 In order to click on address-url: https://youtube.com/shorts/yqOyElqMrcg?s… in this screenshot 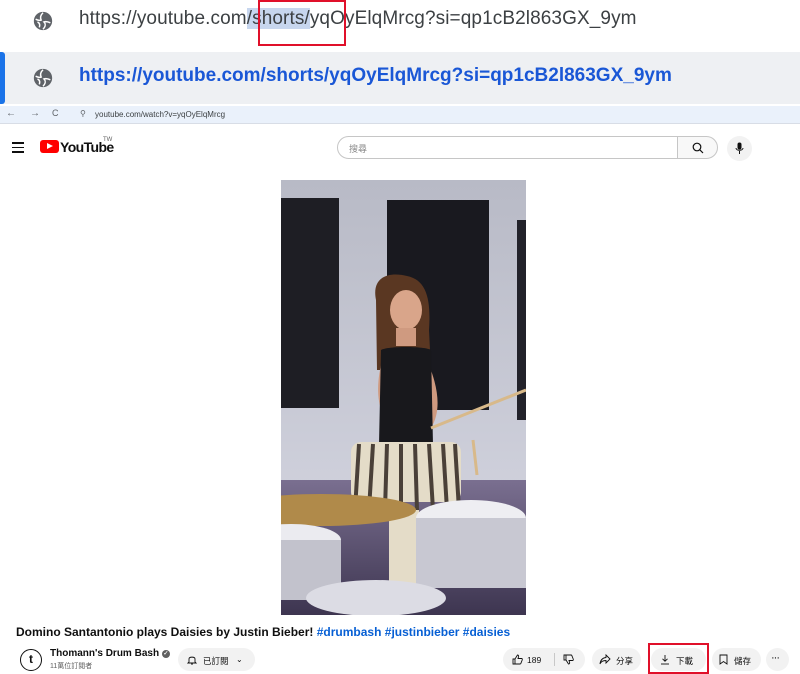, I will do `click(358, 19)`.